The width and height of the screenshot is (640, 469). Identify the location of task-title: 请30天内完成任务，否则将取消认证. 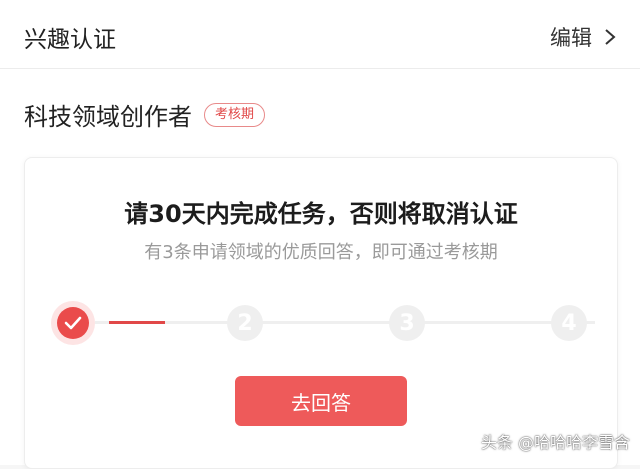
(321, 214).